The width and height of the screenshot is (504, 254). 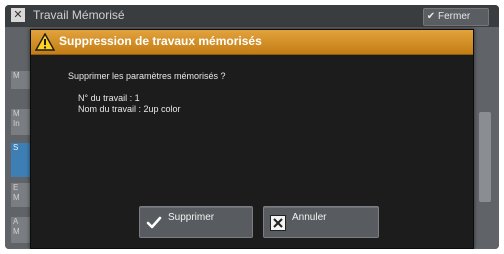 I want to click on dialog-title: Suppression de travaux mémorisés, so click(x=160, y=41).